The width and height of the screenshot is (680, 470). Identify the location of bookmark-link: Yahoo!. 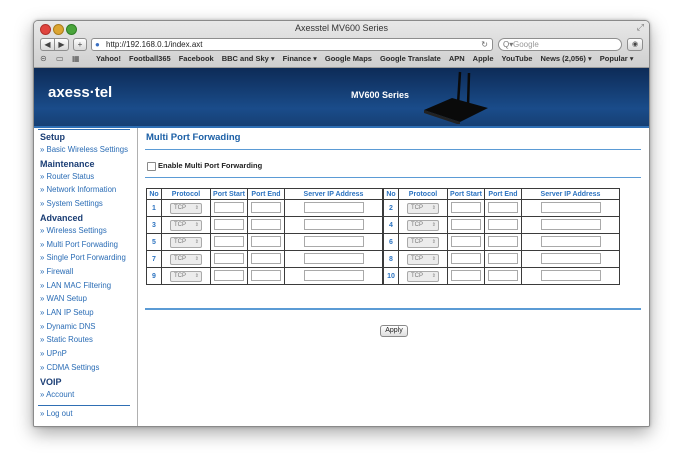
(108, 58).